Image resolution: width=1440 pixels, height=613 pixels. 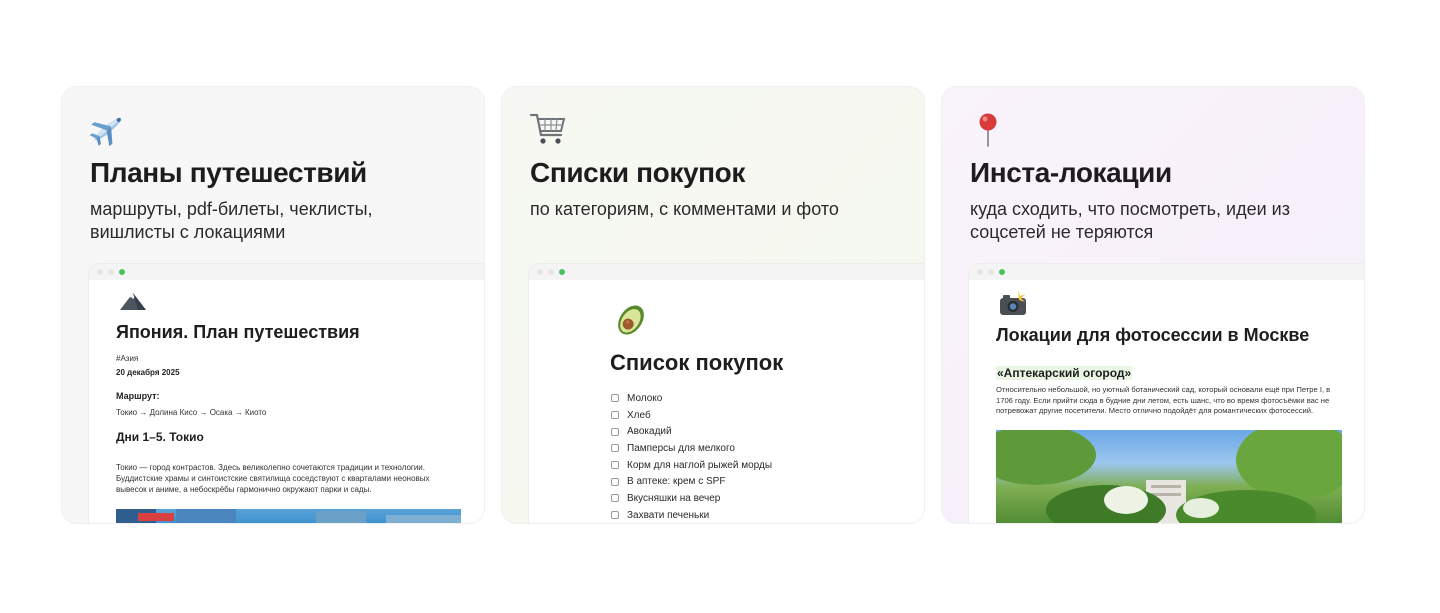 I want to click on document-title: Список покупок, so click(x=697, y=362).